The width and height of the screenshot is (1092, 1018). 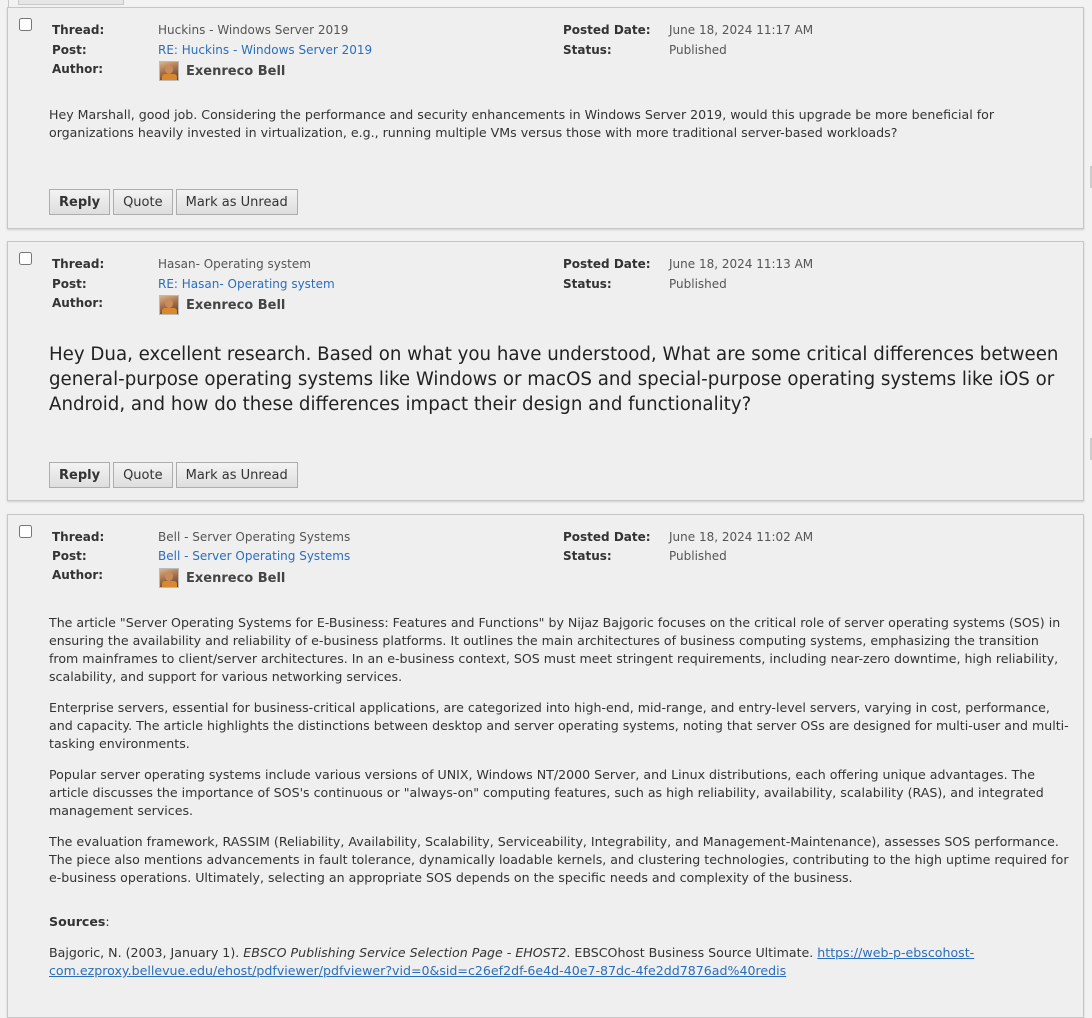 What do you see at coordinates (77, 921) in the screenshot?
I see `sources-label: Sources` at bounding box center [77, 921].